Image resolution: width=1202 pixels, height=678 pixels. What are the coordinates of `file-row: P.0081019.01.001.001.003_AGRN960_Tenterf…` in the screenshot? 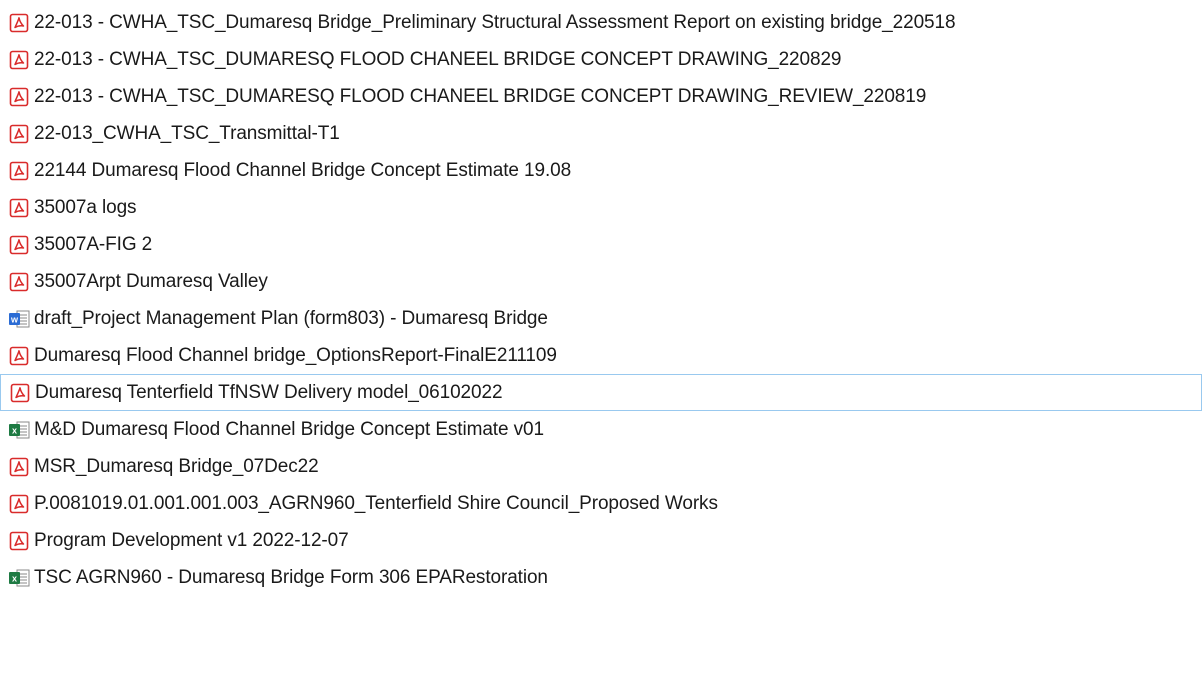 It's located at (601, 503).